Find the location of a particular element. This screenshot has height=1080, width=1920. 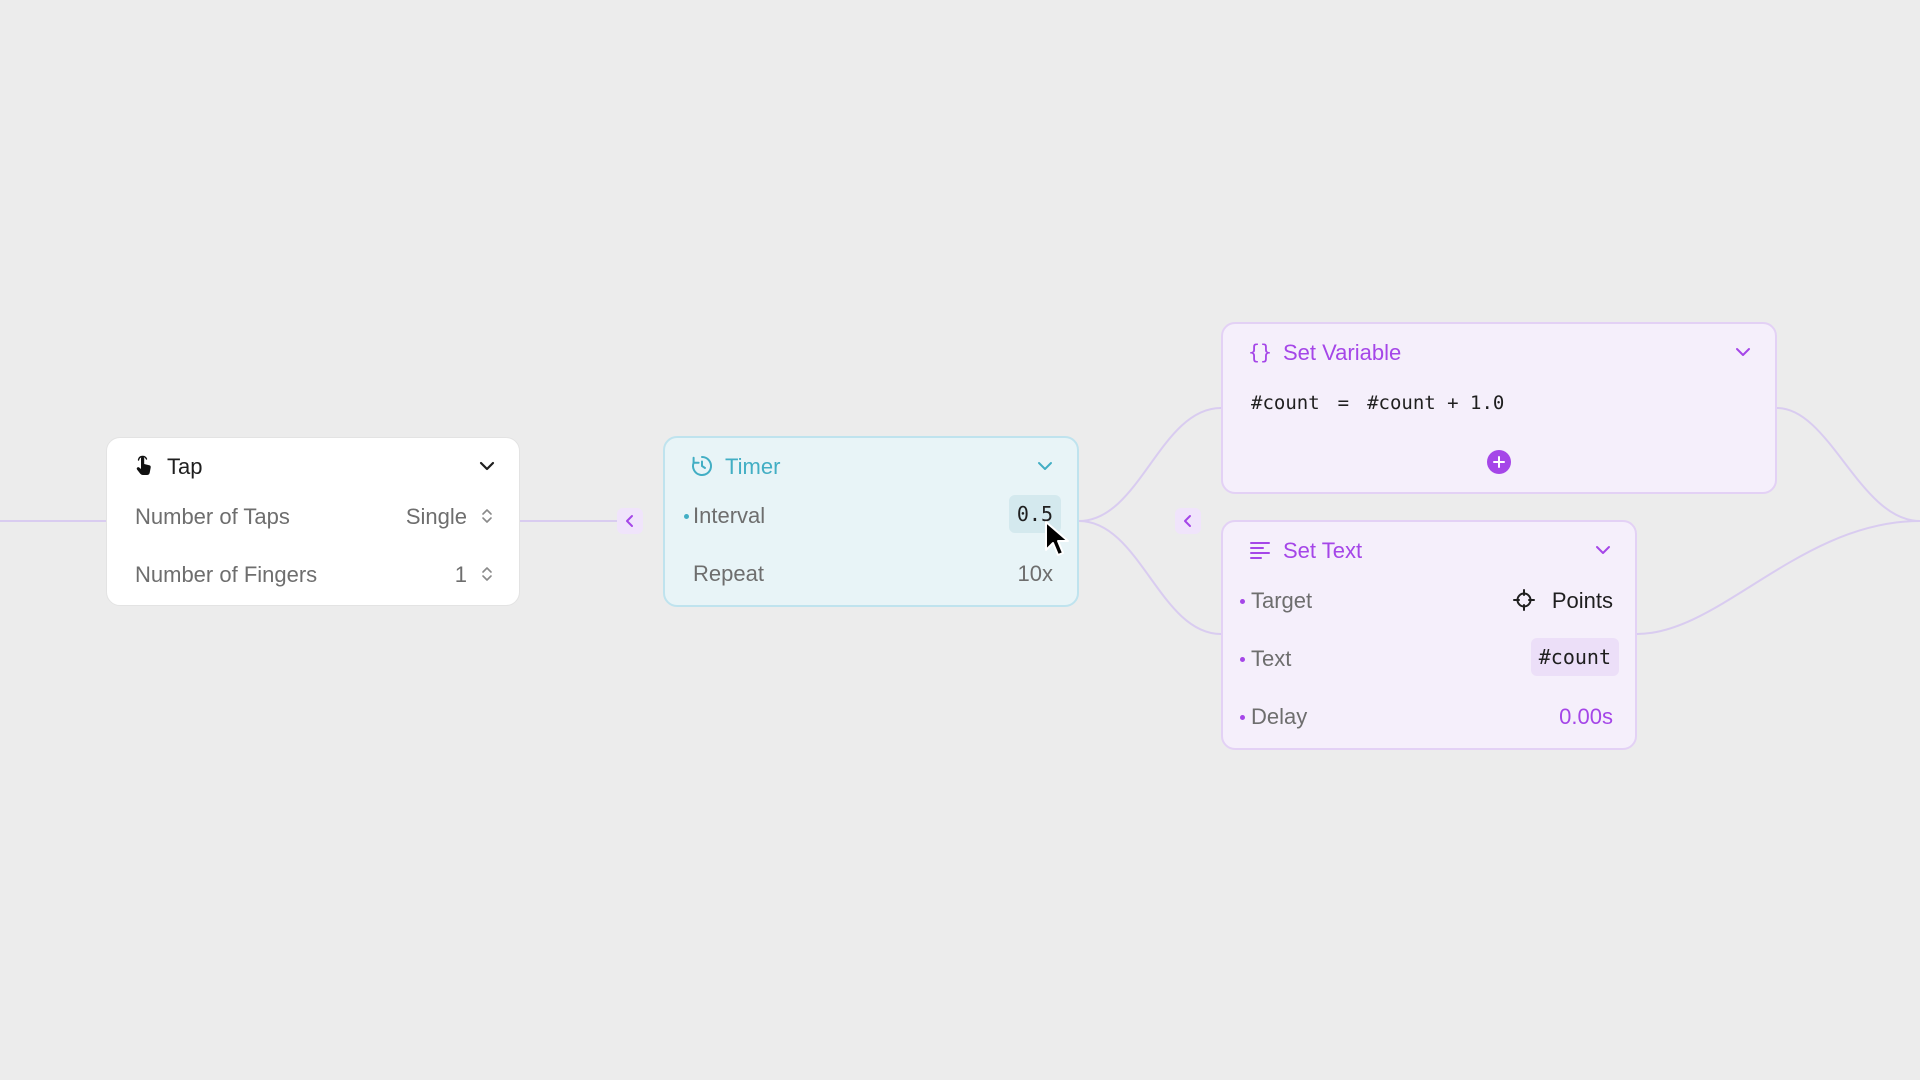

set-variable-header: {} Set Variable is located at coordinates (1499, 351).